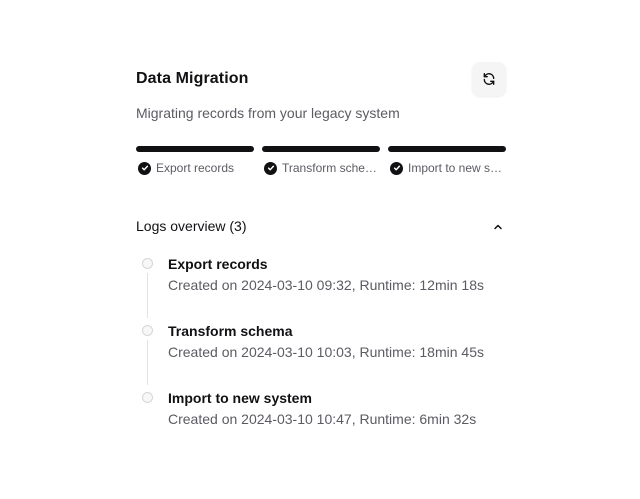 This screenshot has width=640, height=499. What do you see at coordinates (321, 80) in the screenshot?
I see `card-header: Data Migration` at bounding box center [321, 80].